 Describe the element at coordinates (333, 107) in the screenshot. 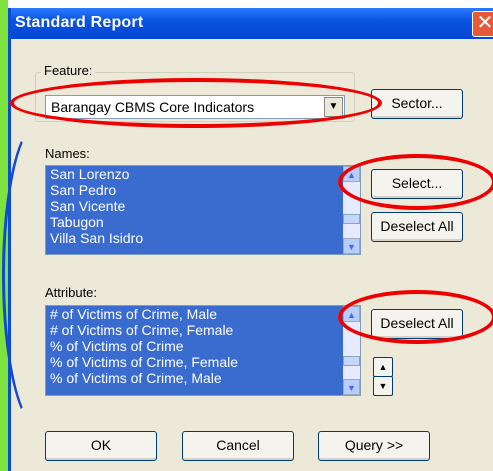

I see `chevron-down-icon: ▼` at that location.